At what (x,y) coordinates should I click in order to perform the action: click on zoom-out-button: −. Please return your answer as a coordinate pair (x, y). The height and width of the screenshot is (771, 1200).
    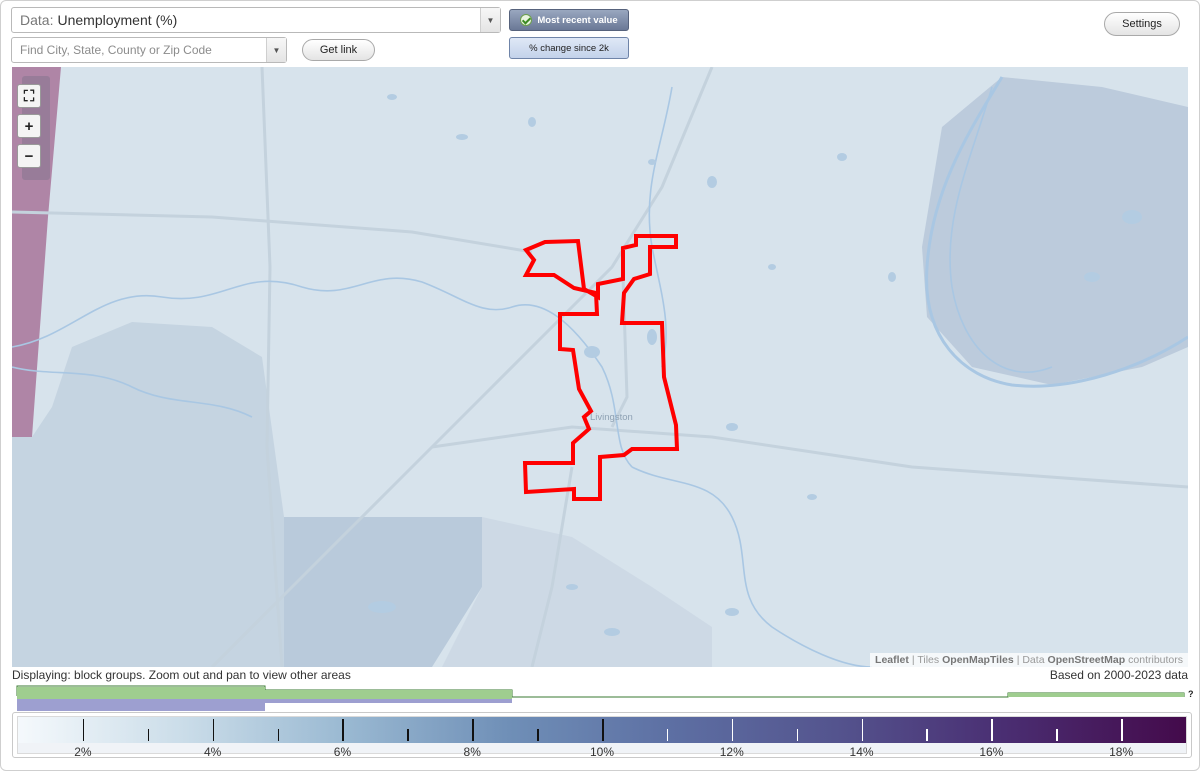
    Looking at the image, I should click on (29, 156).